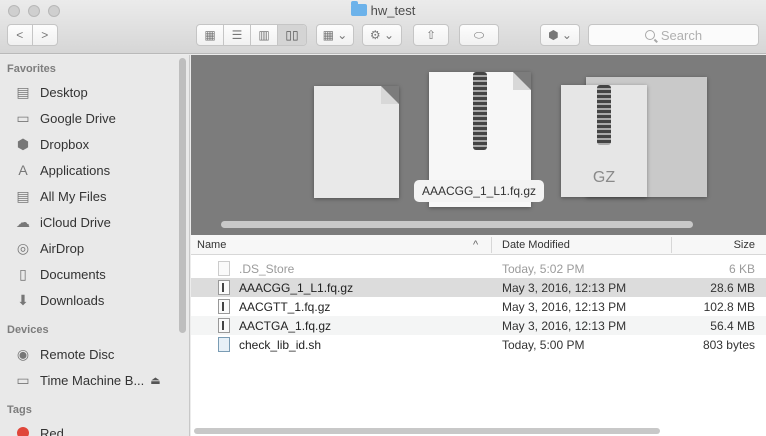  I want to click on list-column-header: Name ^ Date Modified Size, so click(478, 245).